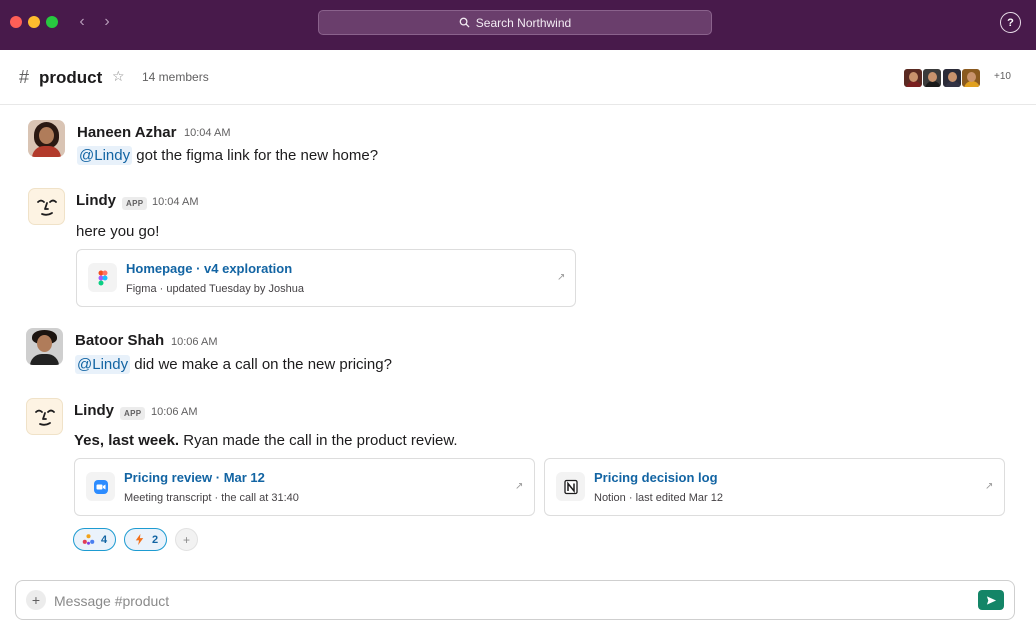 This screenshot has width=1036, height=628. Describe the element at coordinates (523, 22) in the screenshot. I see `search-placeholder: Search Northwind` at that location.